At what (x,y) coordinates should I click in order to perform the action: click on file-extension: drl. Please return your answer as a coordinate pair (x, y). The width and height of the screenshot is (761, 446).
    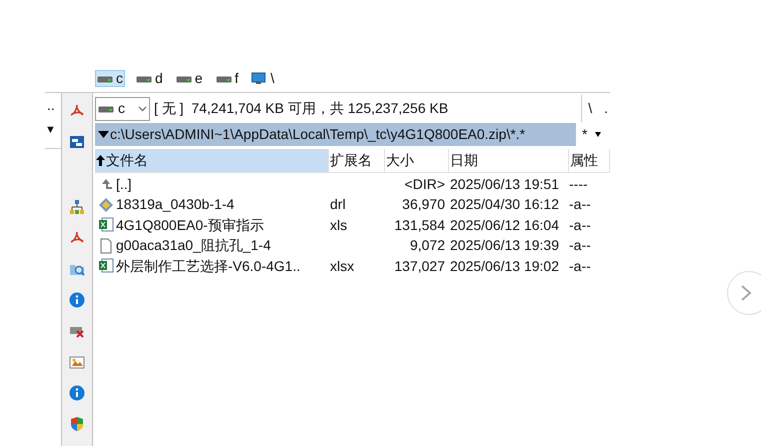
    Looking at the image, I should click on (338, 204).